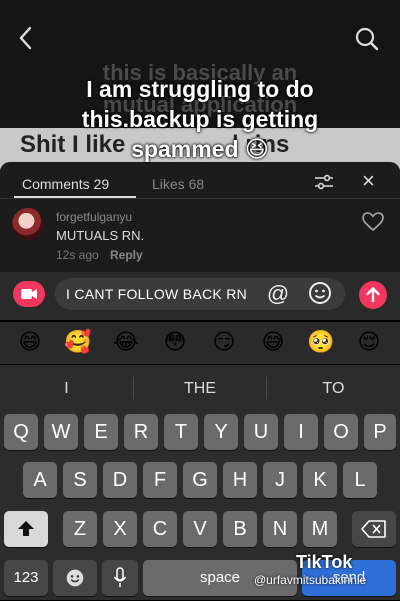  What do you see at coordinates (101, 432) in the screenshot?
I see `key-e: E` at bounding box center [101, 432].